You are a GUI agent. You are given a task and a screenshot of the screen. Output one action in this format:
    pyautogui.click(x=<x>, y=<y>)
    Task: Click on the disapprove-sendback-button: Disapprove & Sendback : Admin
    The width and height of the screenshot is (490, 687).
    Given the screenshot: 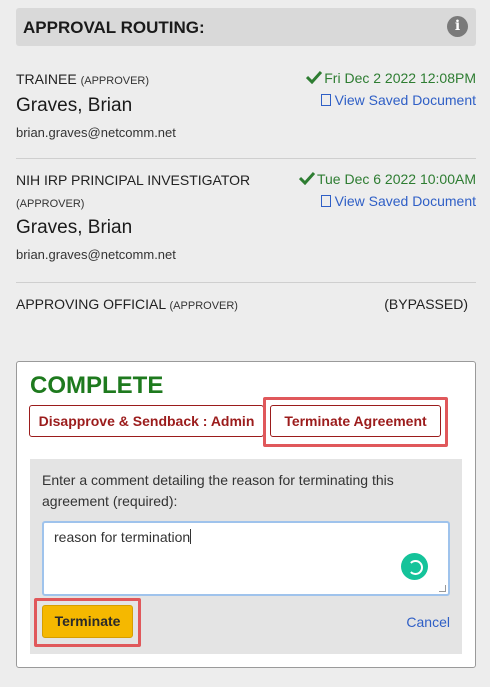 What is the action you would take?
    pyautogui.click(x=146, y=421)
    